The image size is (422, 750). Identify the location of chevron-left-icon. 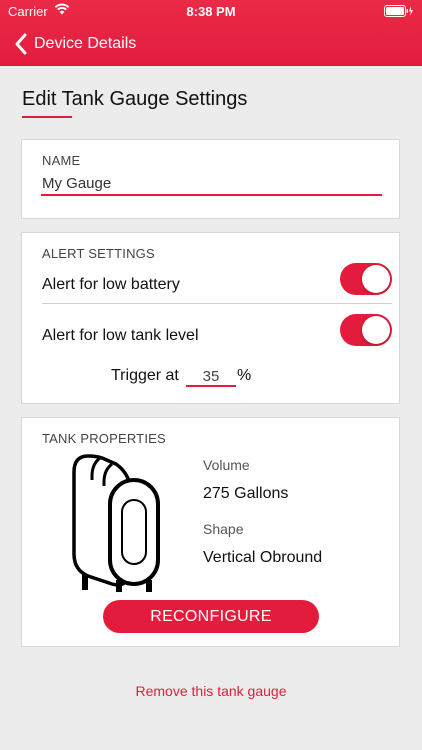
(21, 44).